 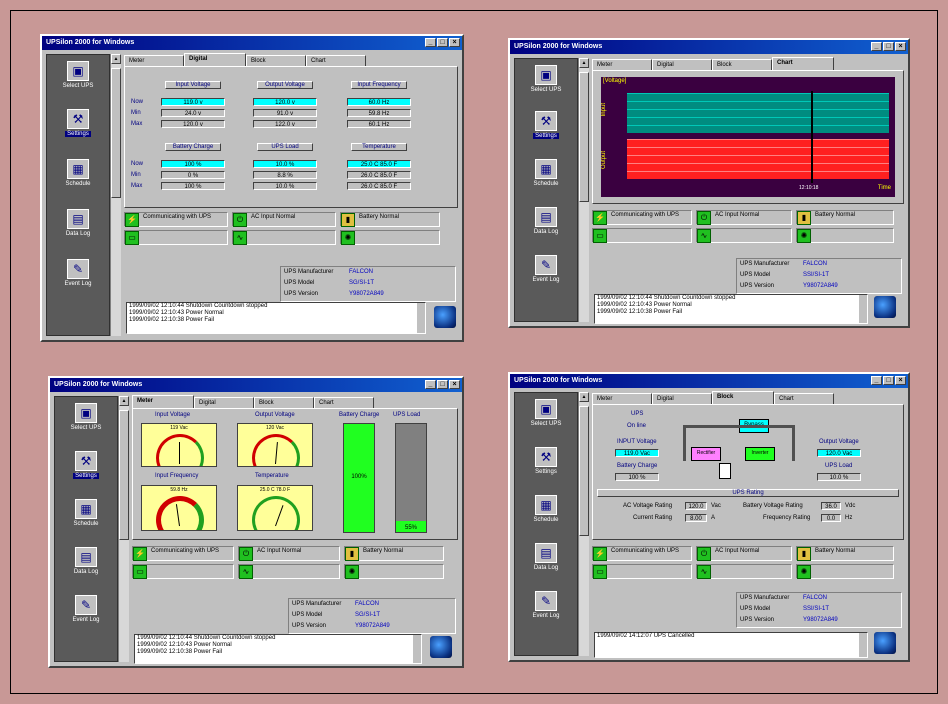 What do you see at coordinates (379, 124) in the screenshot?
I see `input-frequency-max: 60.1 Hz` at bounding box center [379, 124].